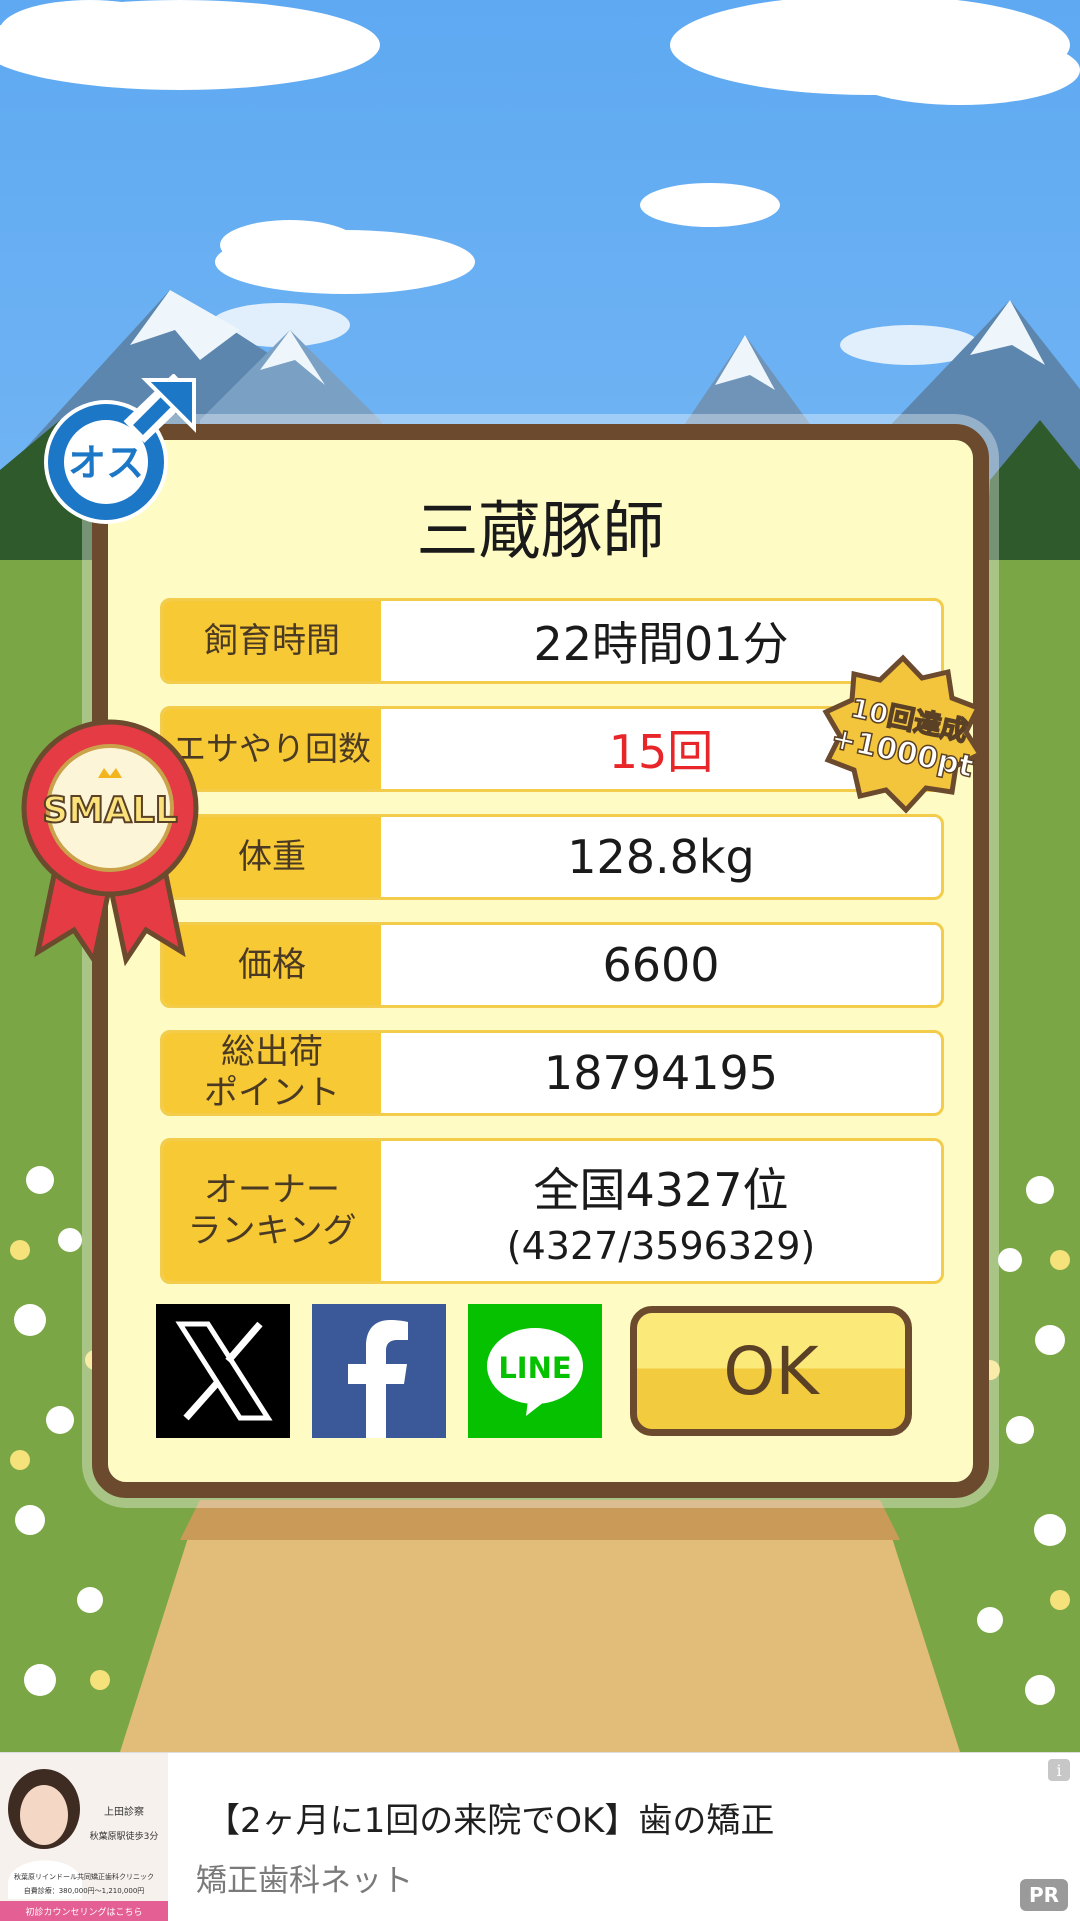 This screenshot has height=1921, width=1080. I want to click on male-gender-badge: オス, so click(120, 449).